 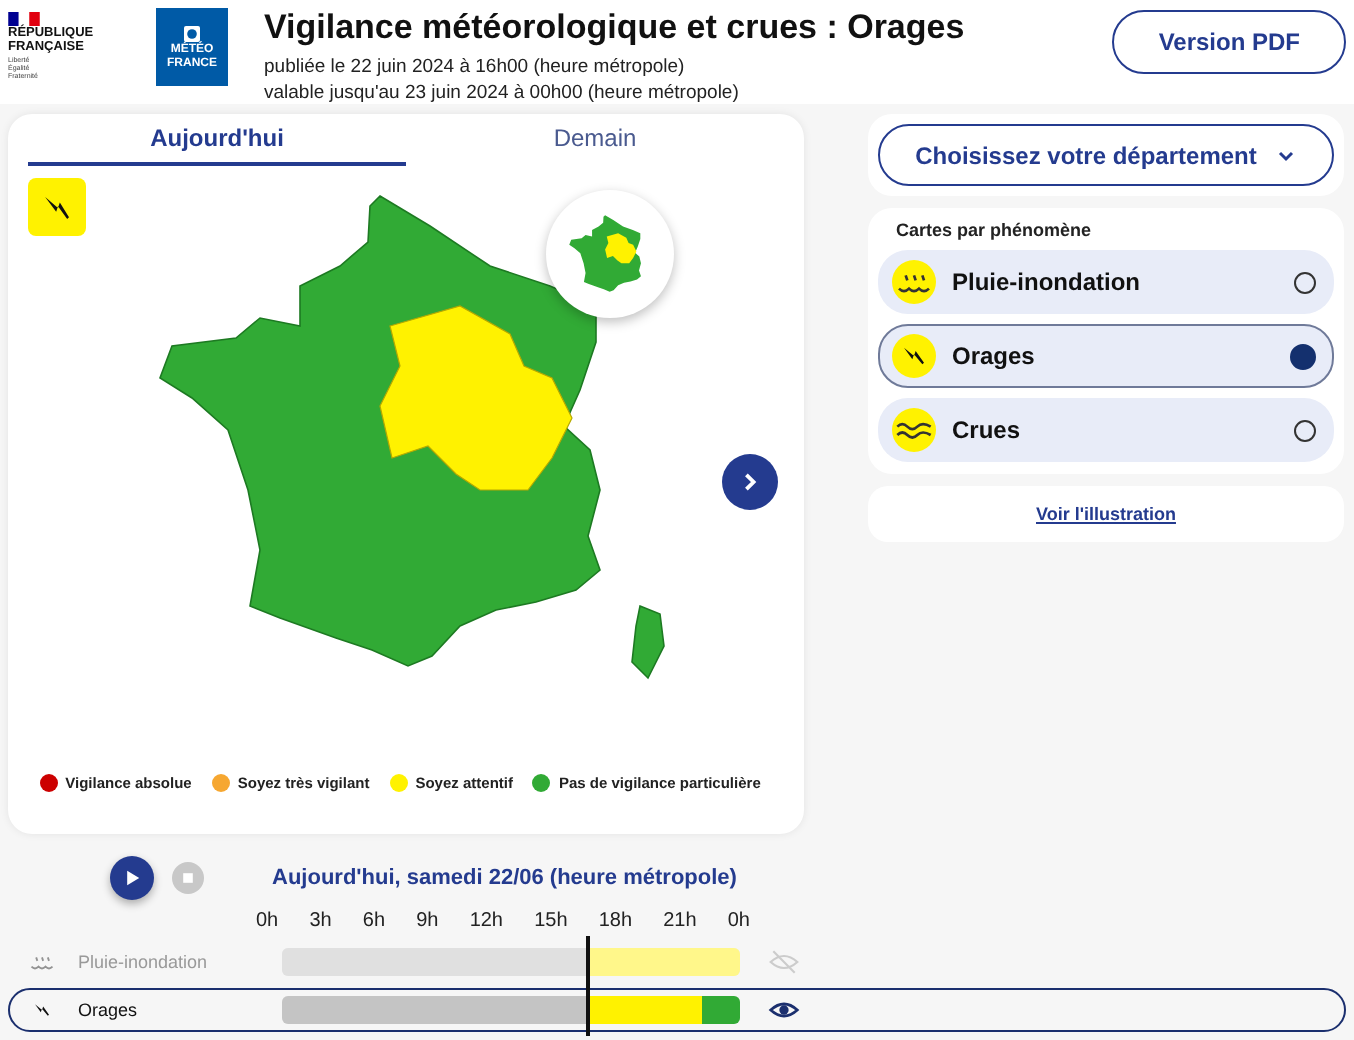 I want to click on hour-label: 6h, so click(x=374, y=921).